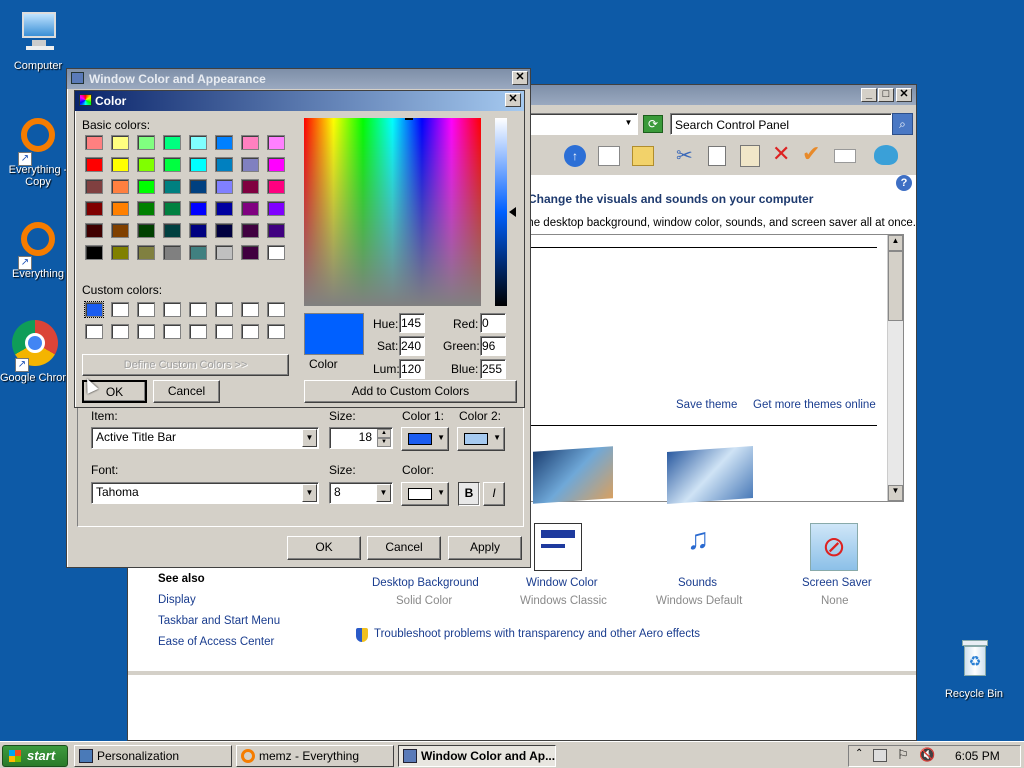 The width and height of the screenshot is (1024, 768). What do you see at coordinates (493, 346) in the screenshot?
I see `green-input: 96` at bounding box center [493, 346].